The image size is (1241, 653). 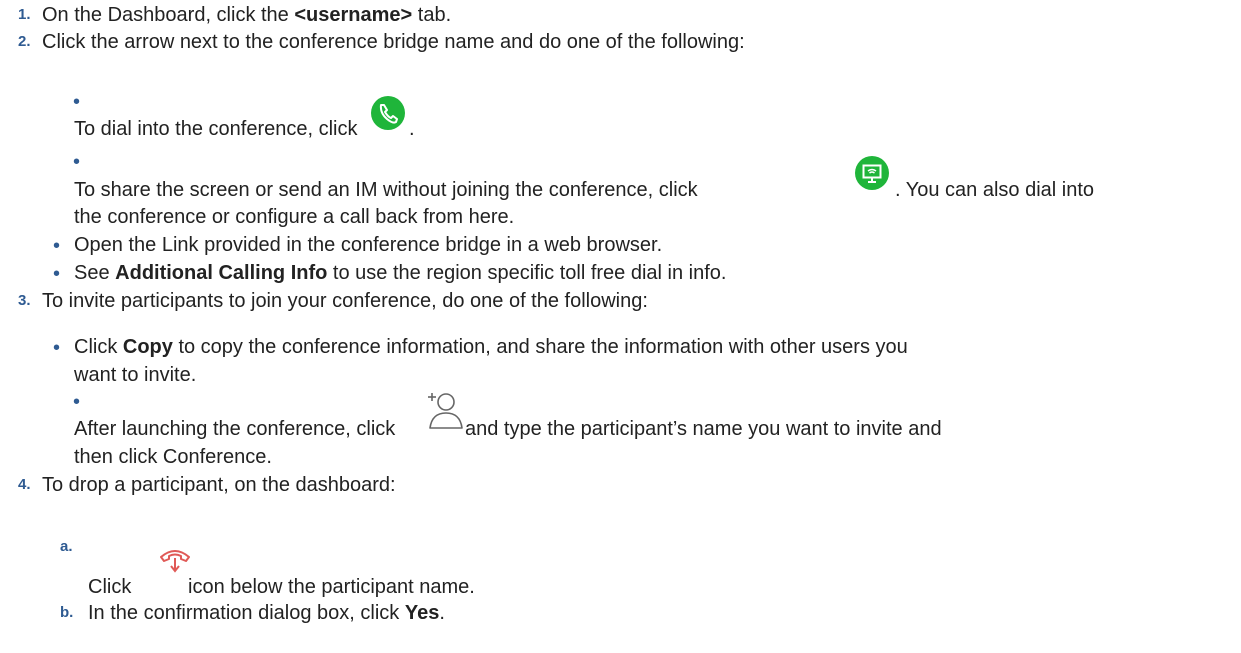 I want to click on substep-a-before: Click, so click(x=110, y=587).